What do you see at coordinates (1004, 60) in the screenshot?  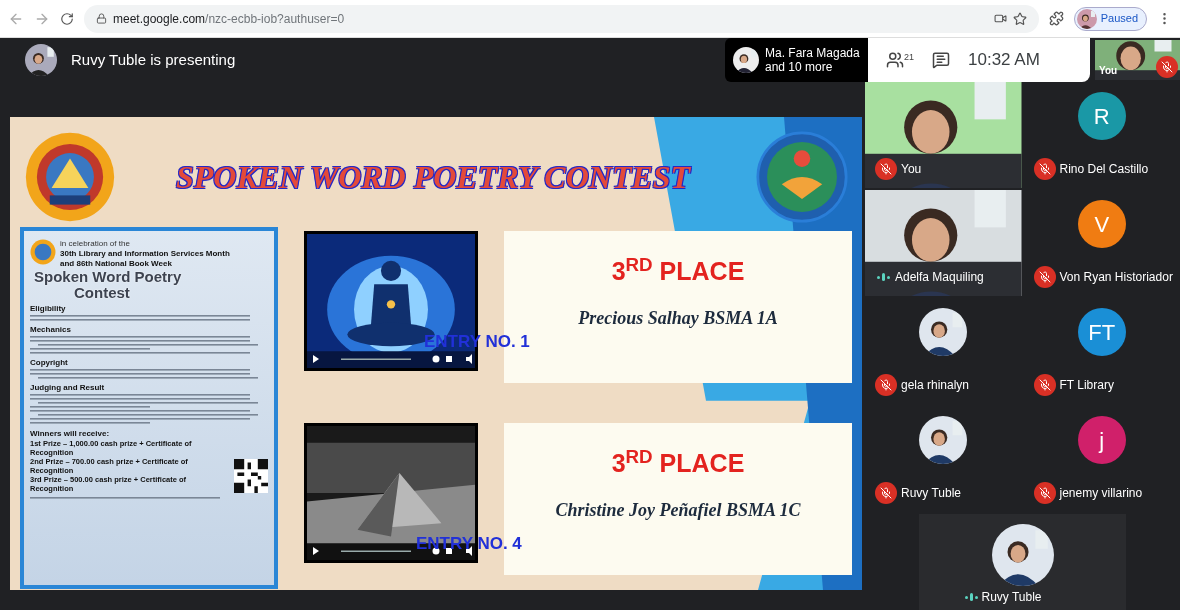 I see `meeting-time: 10:32 AM` at bounding box center [1004, 60].